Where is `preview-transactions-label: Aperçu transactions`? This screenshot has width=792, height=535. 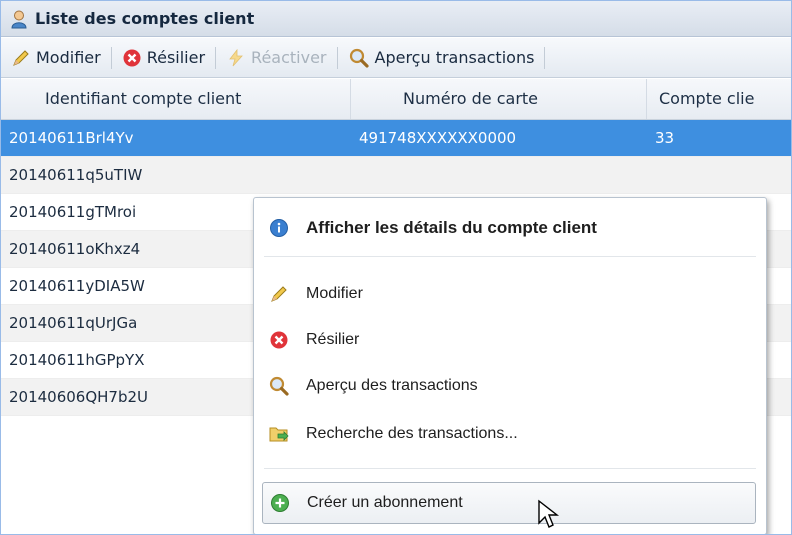 preview-transactions-label: Aperçu transactions is located at coordinates (454, 57).